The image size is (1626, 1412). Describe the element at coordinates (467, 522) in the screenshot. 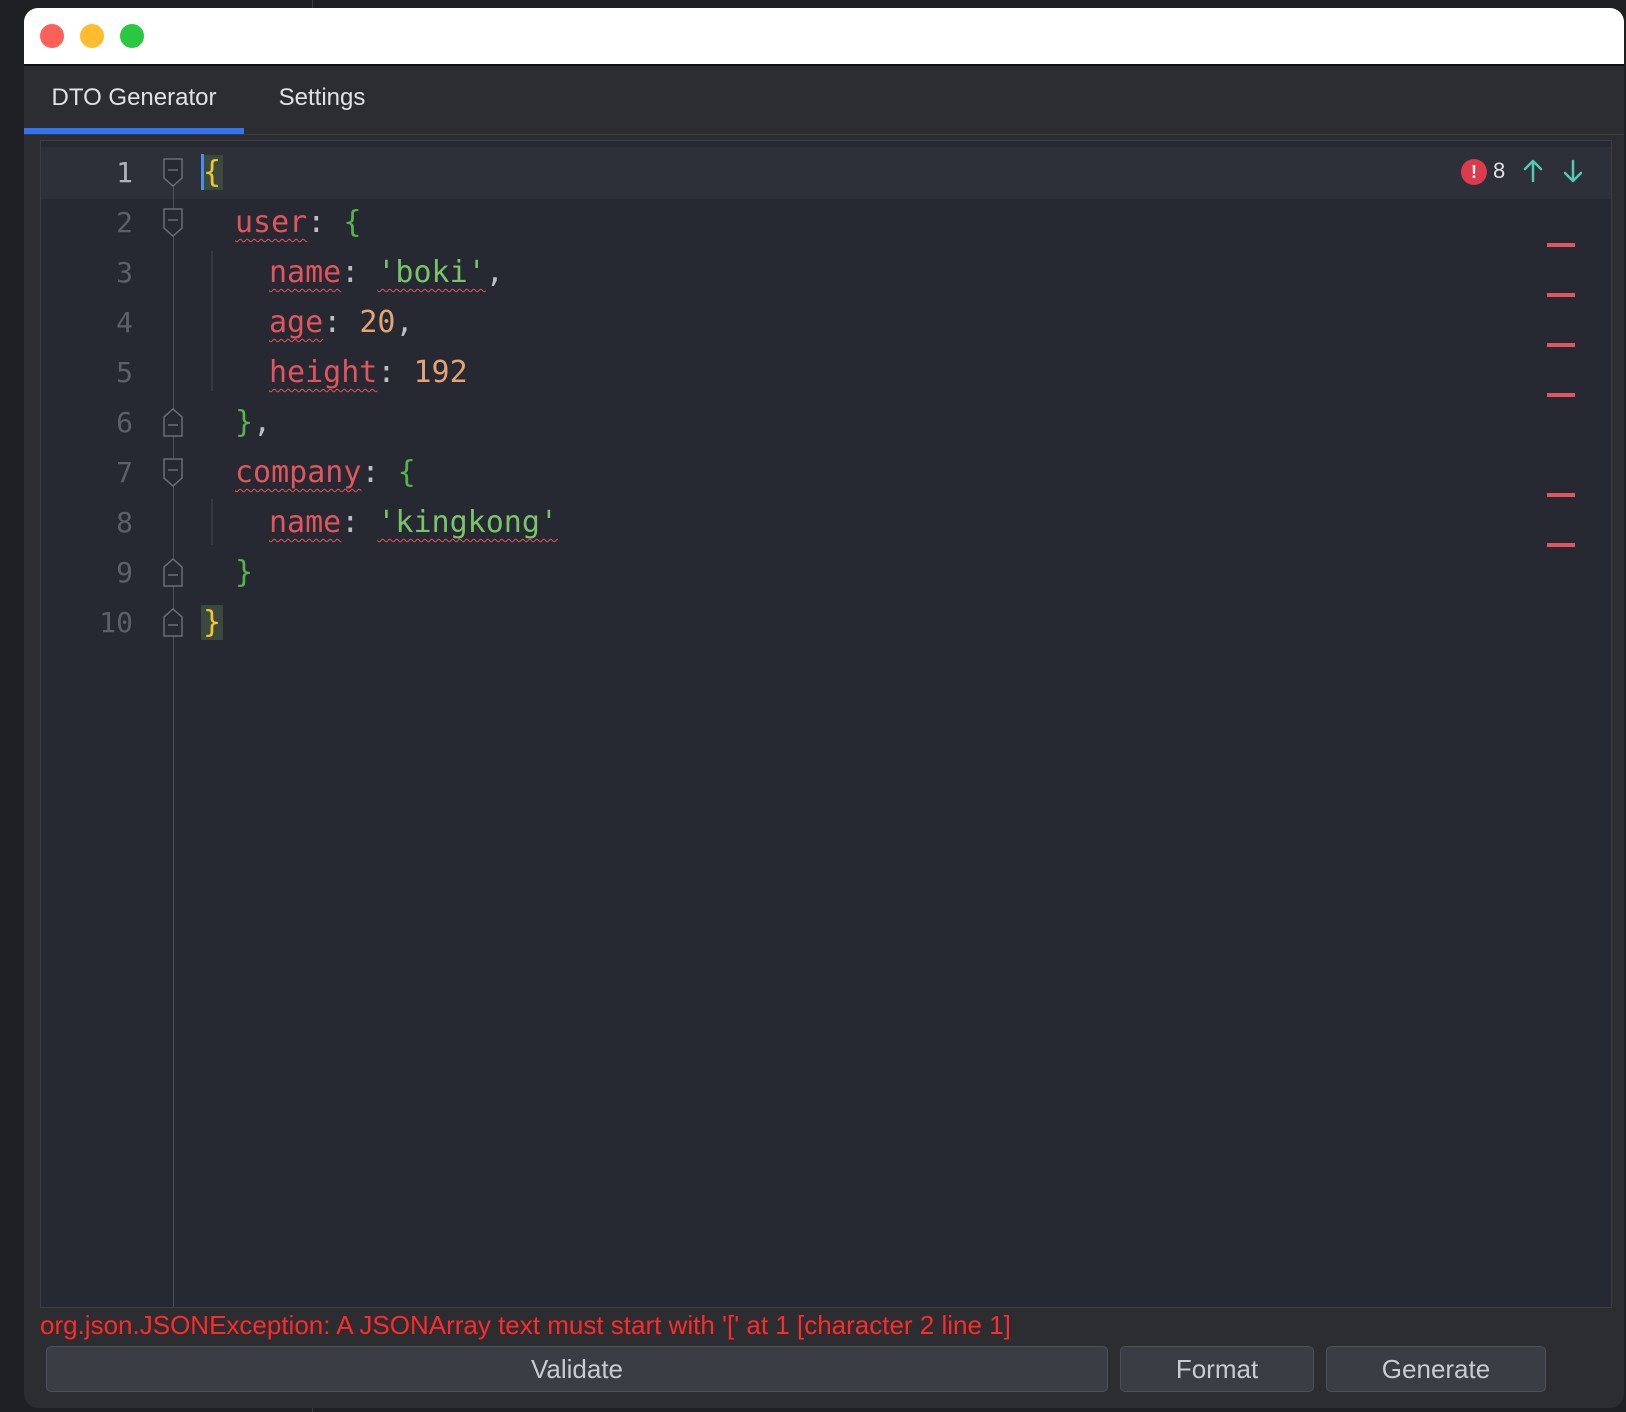

I see `json-string-value: 'kingkong'` at that location.